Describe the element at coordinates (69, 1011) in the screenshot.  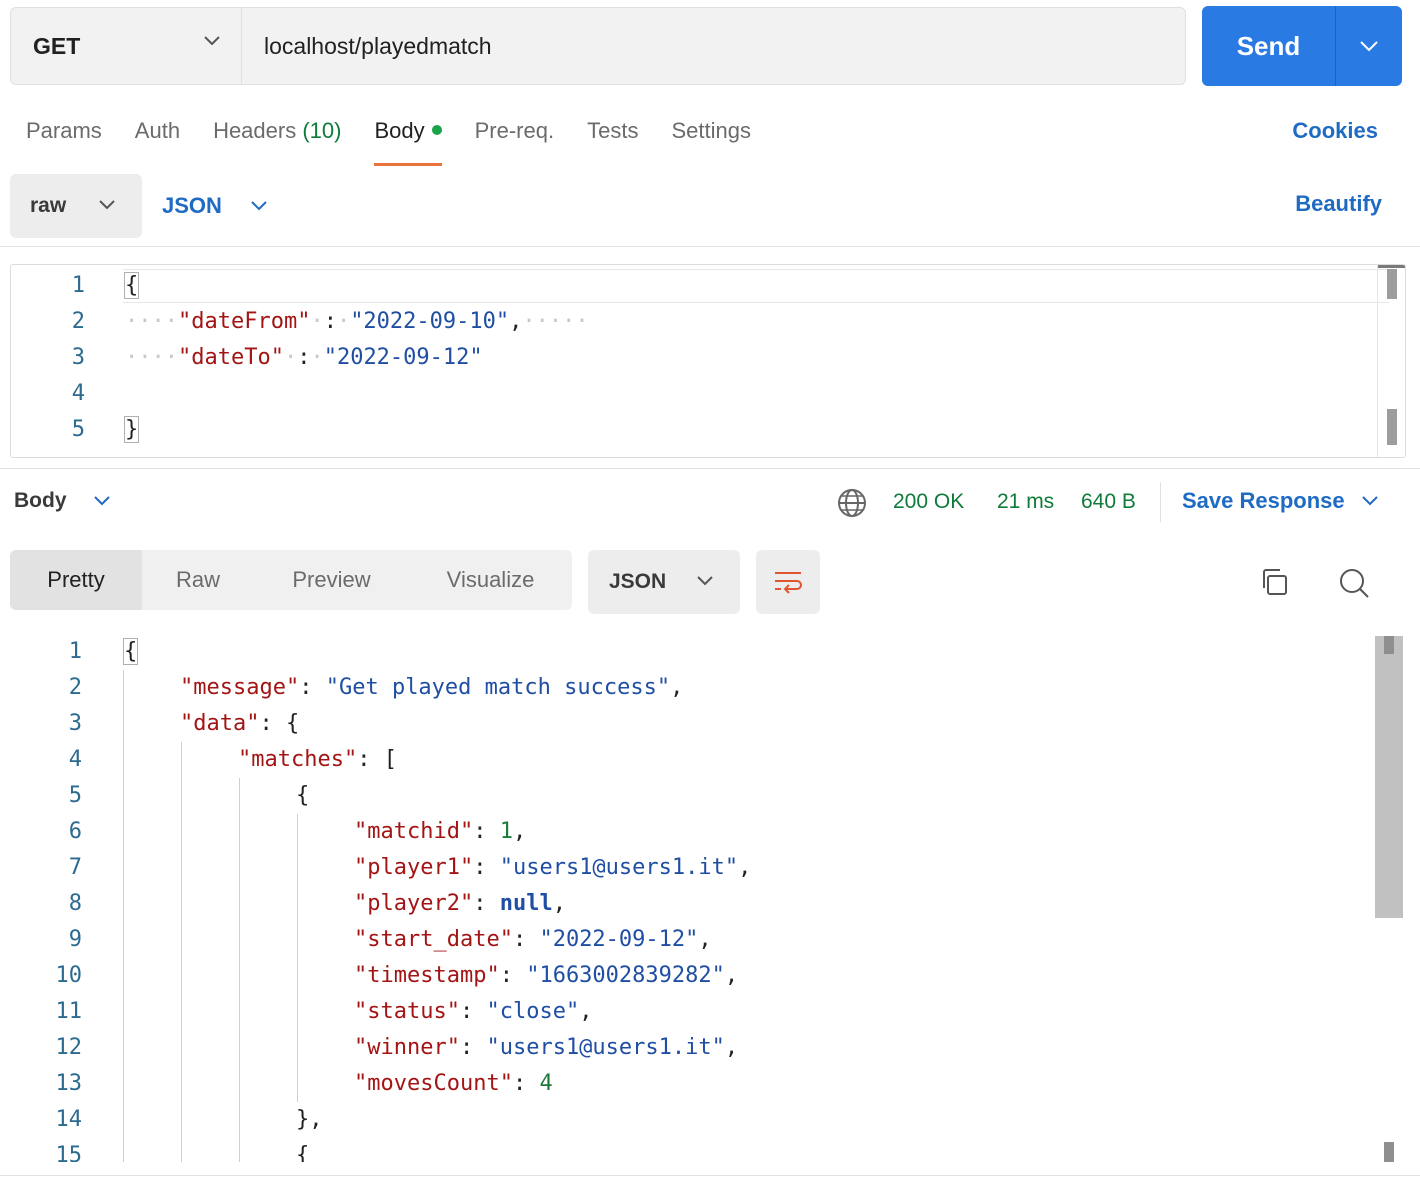
I see `line-number: 11` at that location.